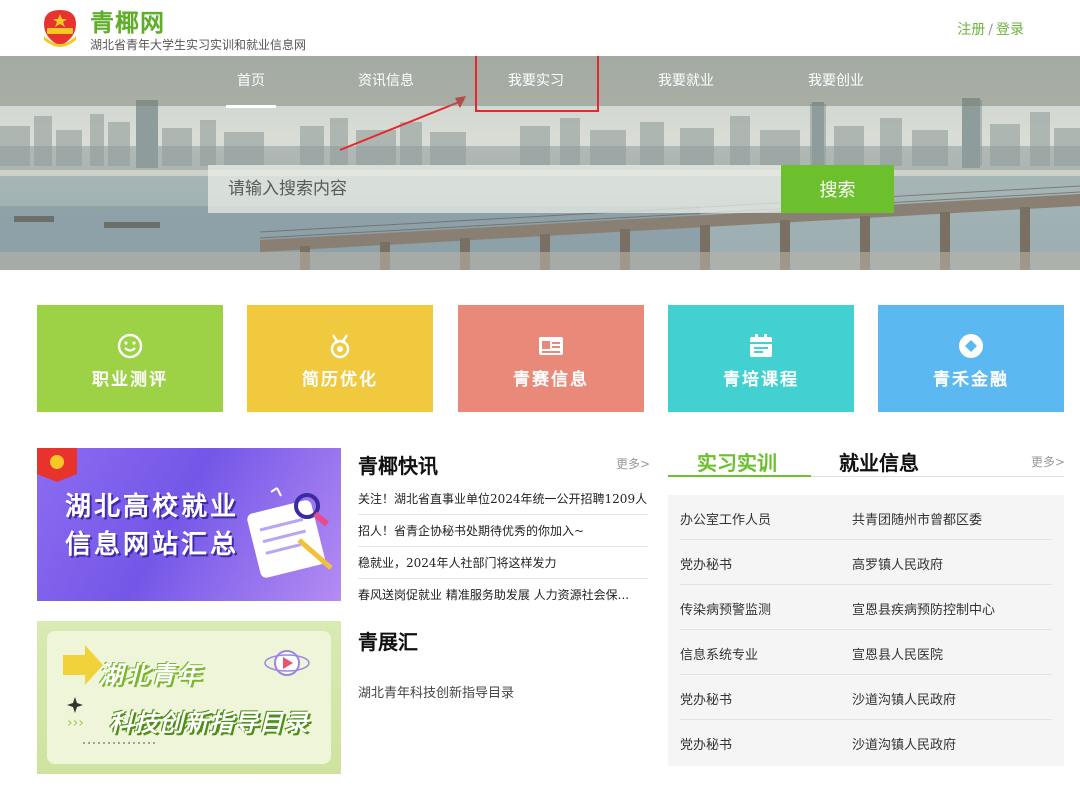 The height and width of the screenshot is (798, 1080). I want to click on tile-training-course: 青培课程, so click(761, 358).